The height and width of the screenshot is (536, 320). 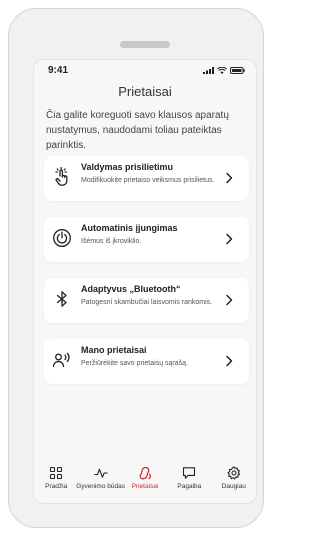 I want to click on card-title: Valdymas prisilietimu, so click(x=127, y=167).